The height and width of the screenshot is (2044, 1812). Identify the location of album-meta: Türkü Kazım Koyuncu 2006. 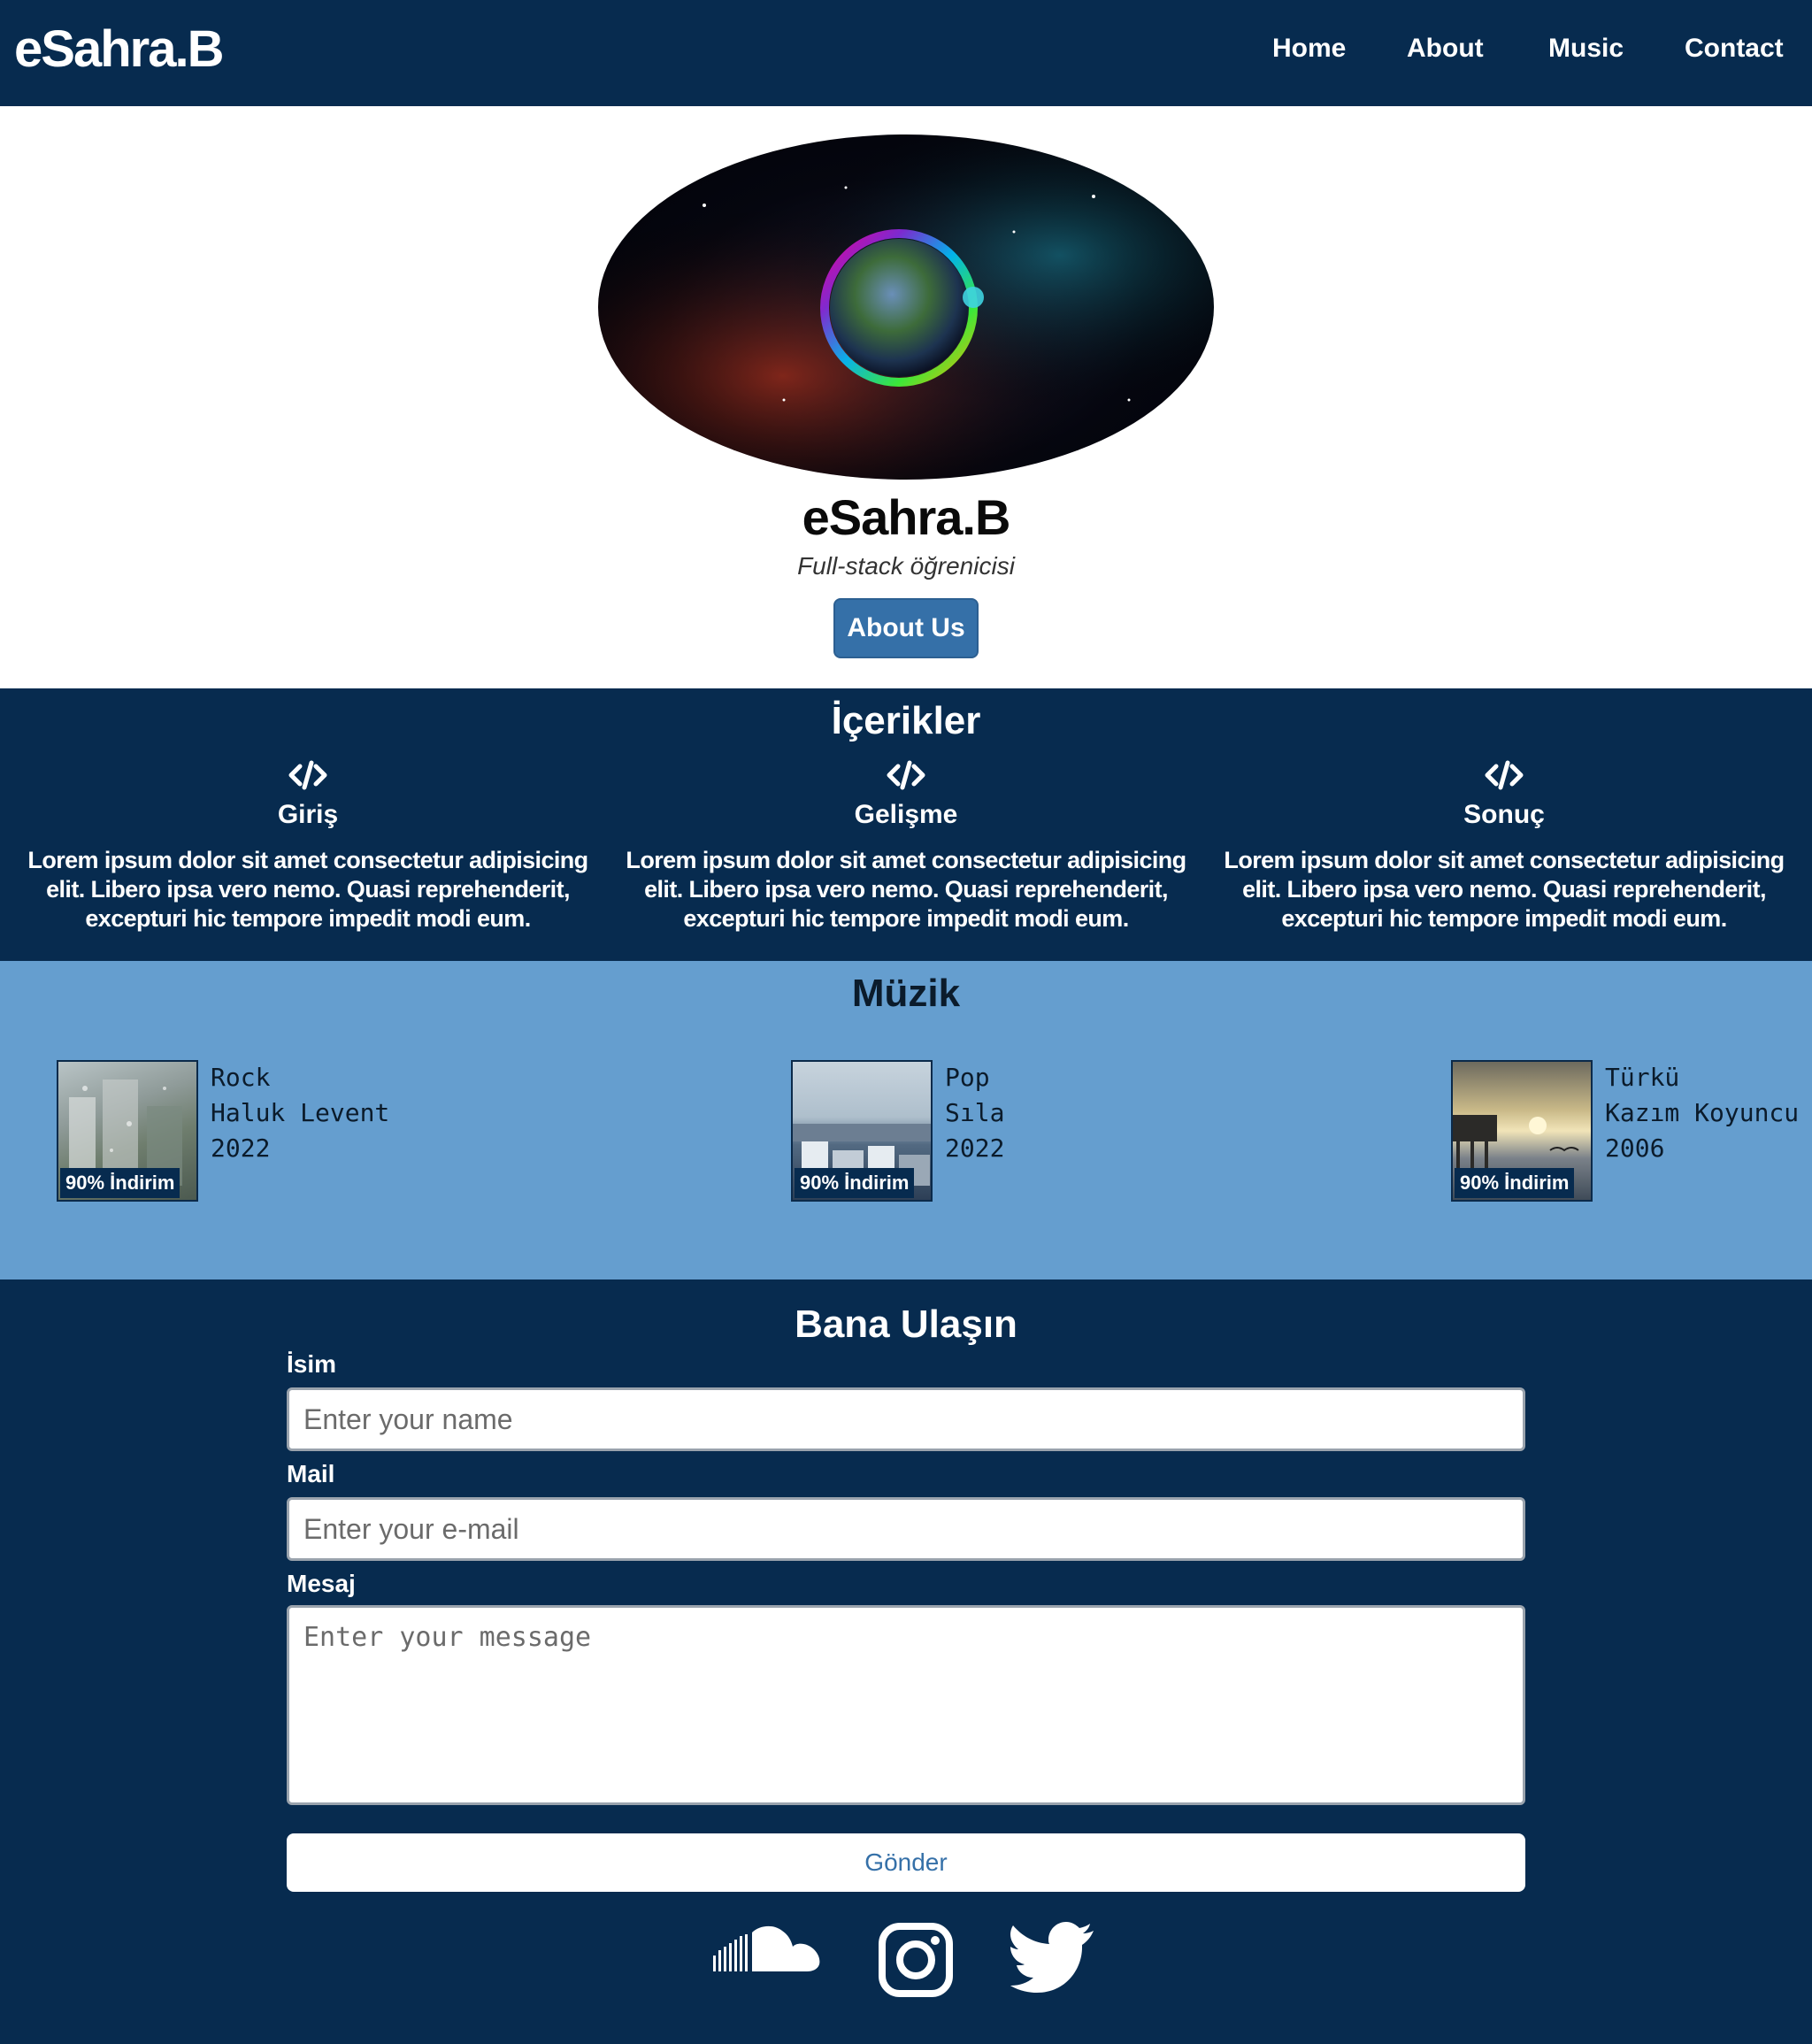
(1708, 1113).